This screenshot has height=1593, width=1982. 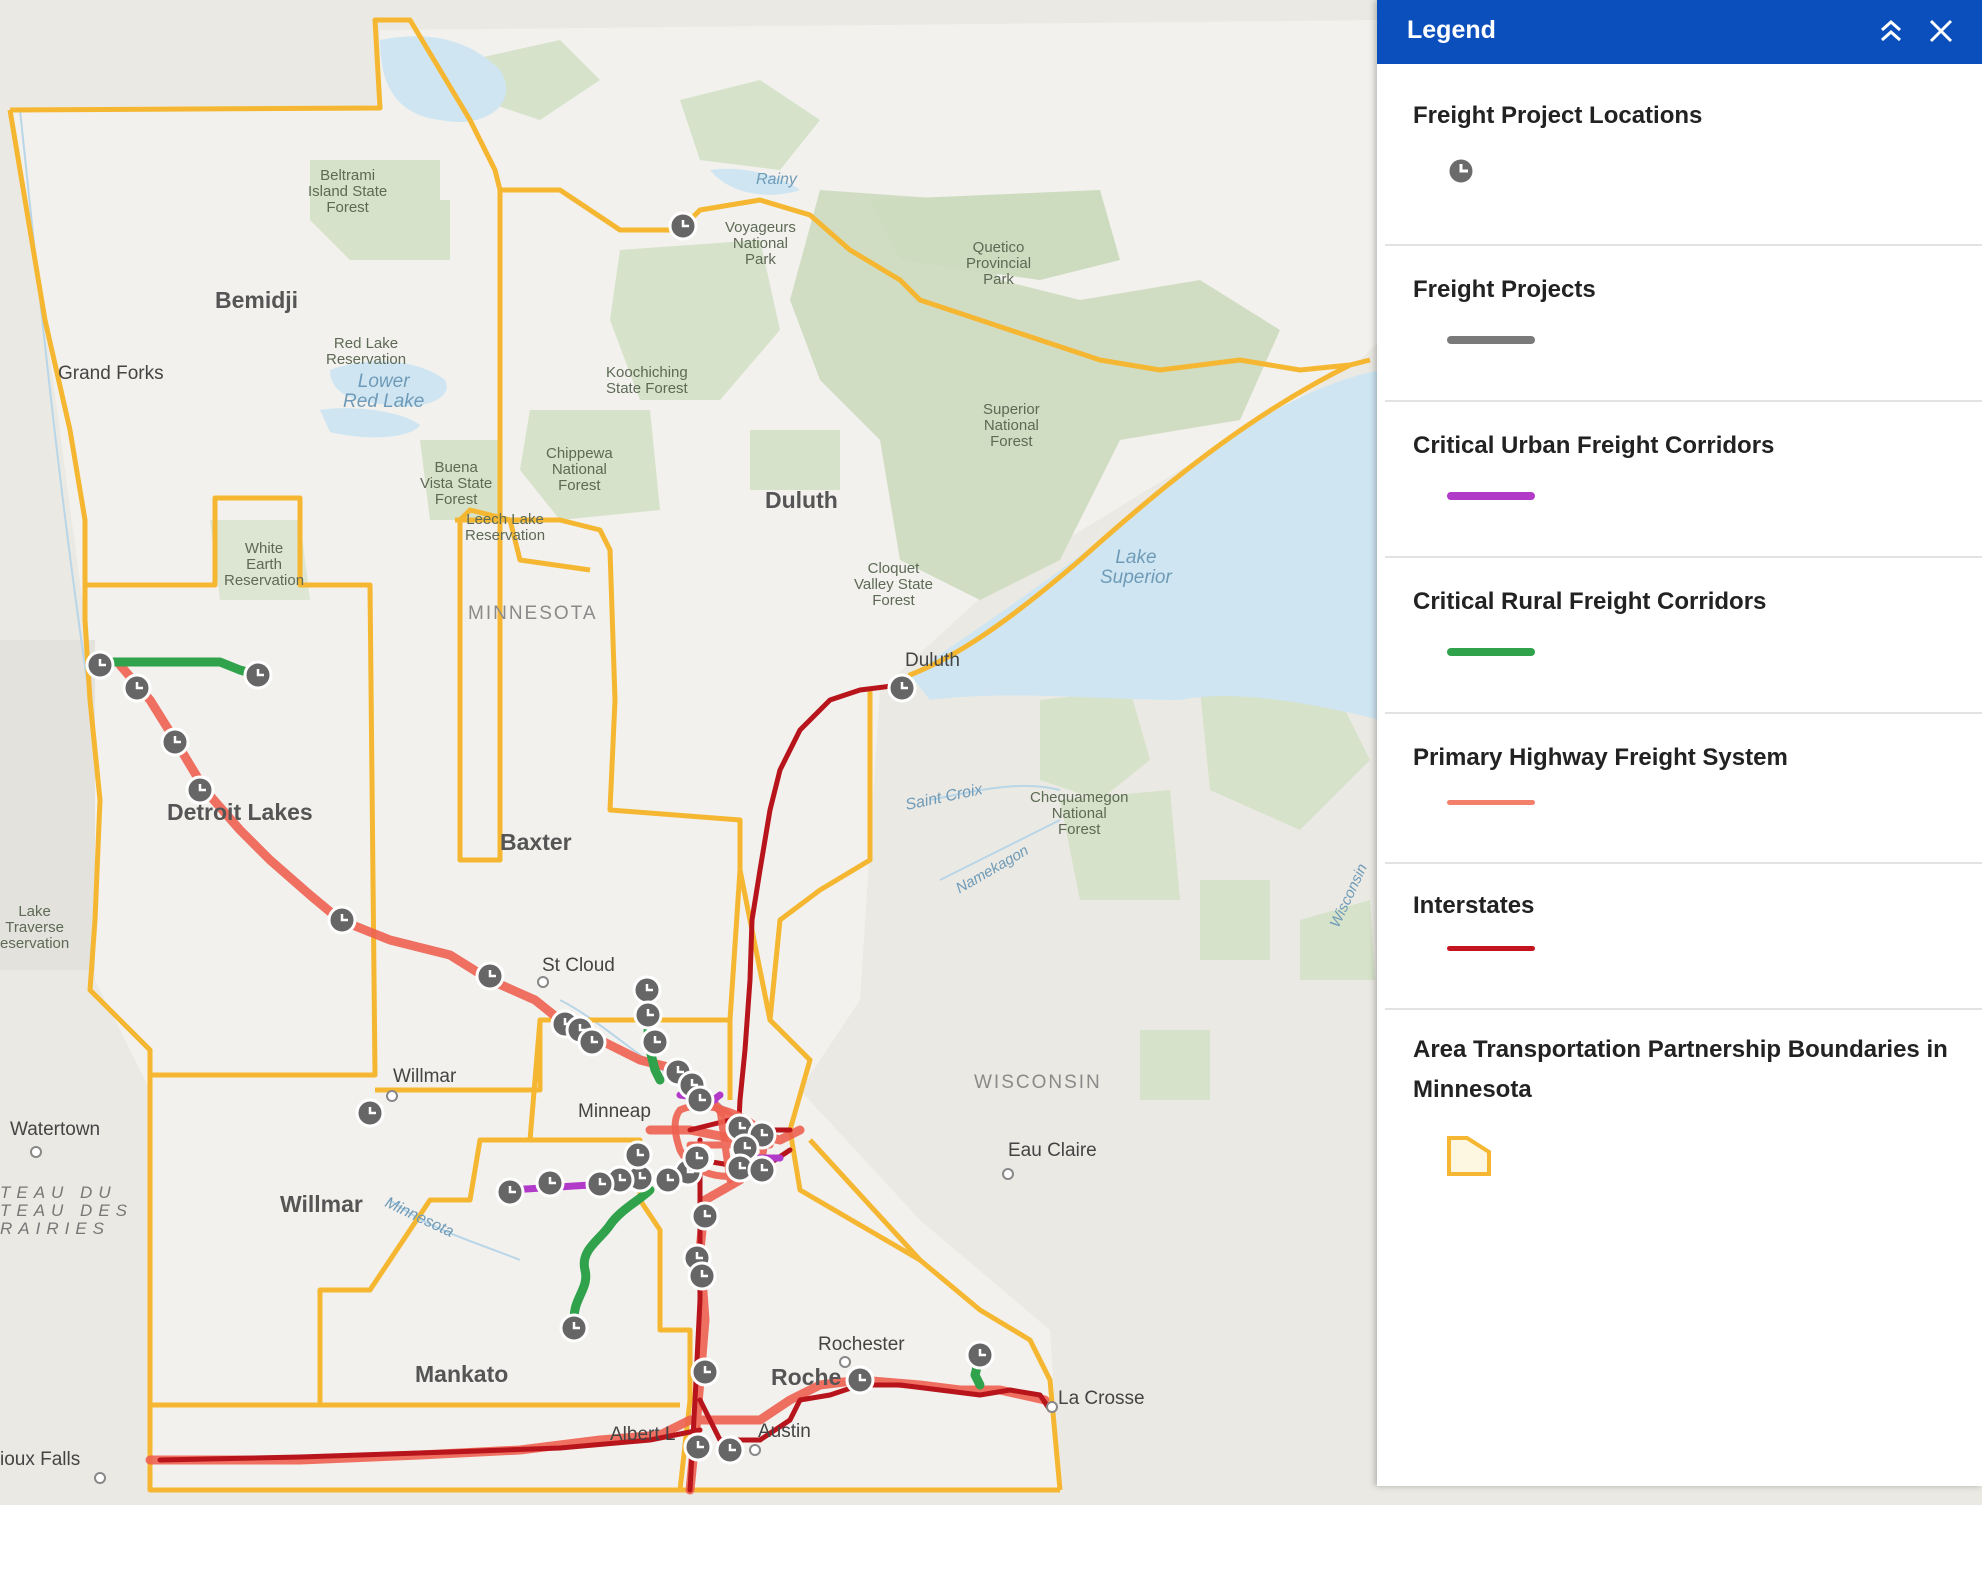 What do you see at coordinates (1491, 340) in the screenshot?
I see `freight-projects-line-swatch` at bounding box center [1491, 340].